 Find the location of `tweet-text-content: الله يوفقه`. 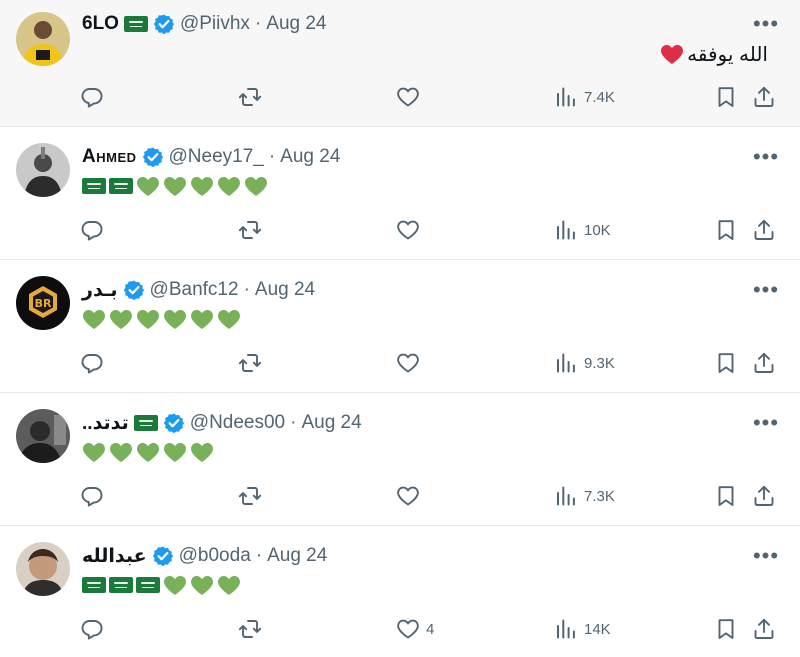

tweet-text-content: الله يوفقه is located at coordinates (727, 54).